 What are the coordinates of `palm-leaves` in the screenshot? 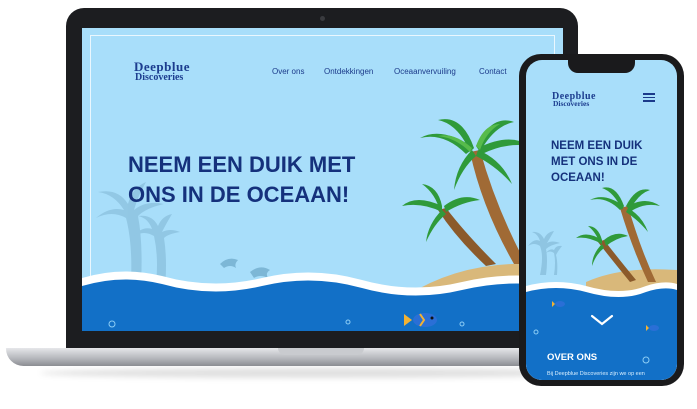 It's located at (466, 180).